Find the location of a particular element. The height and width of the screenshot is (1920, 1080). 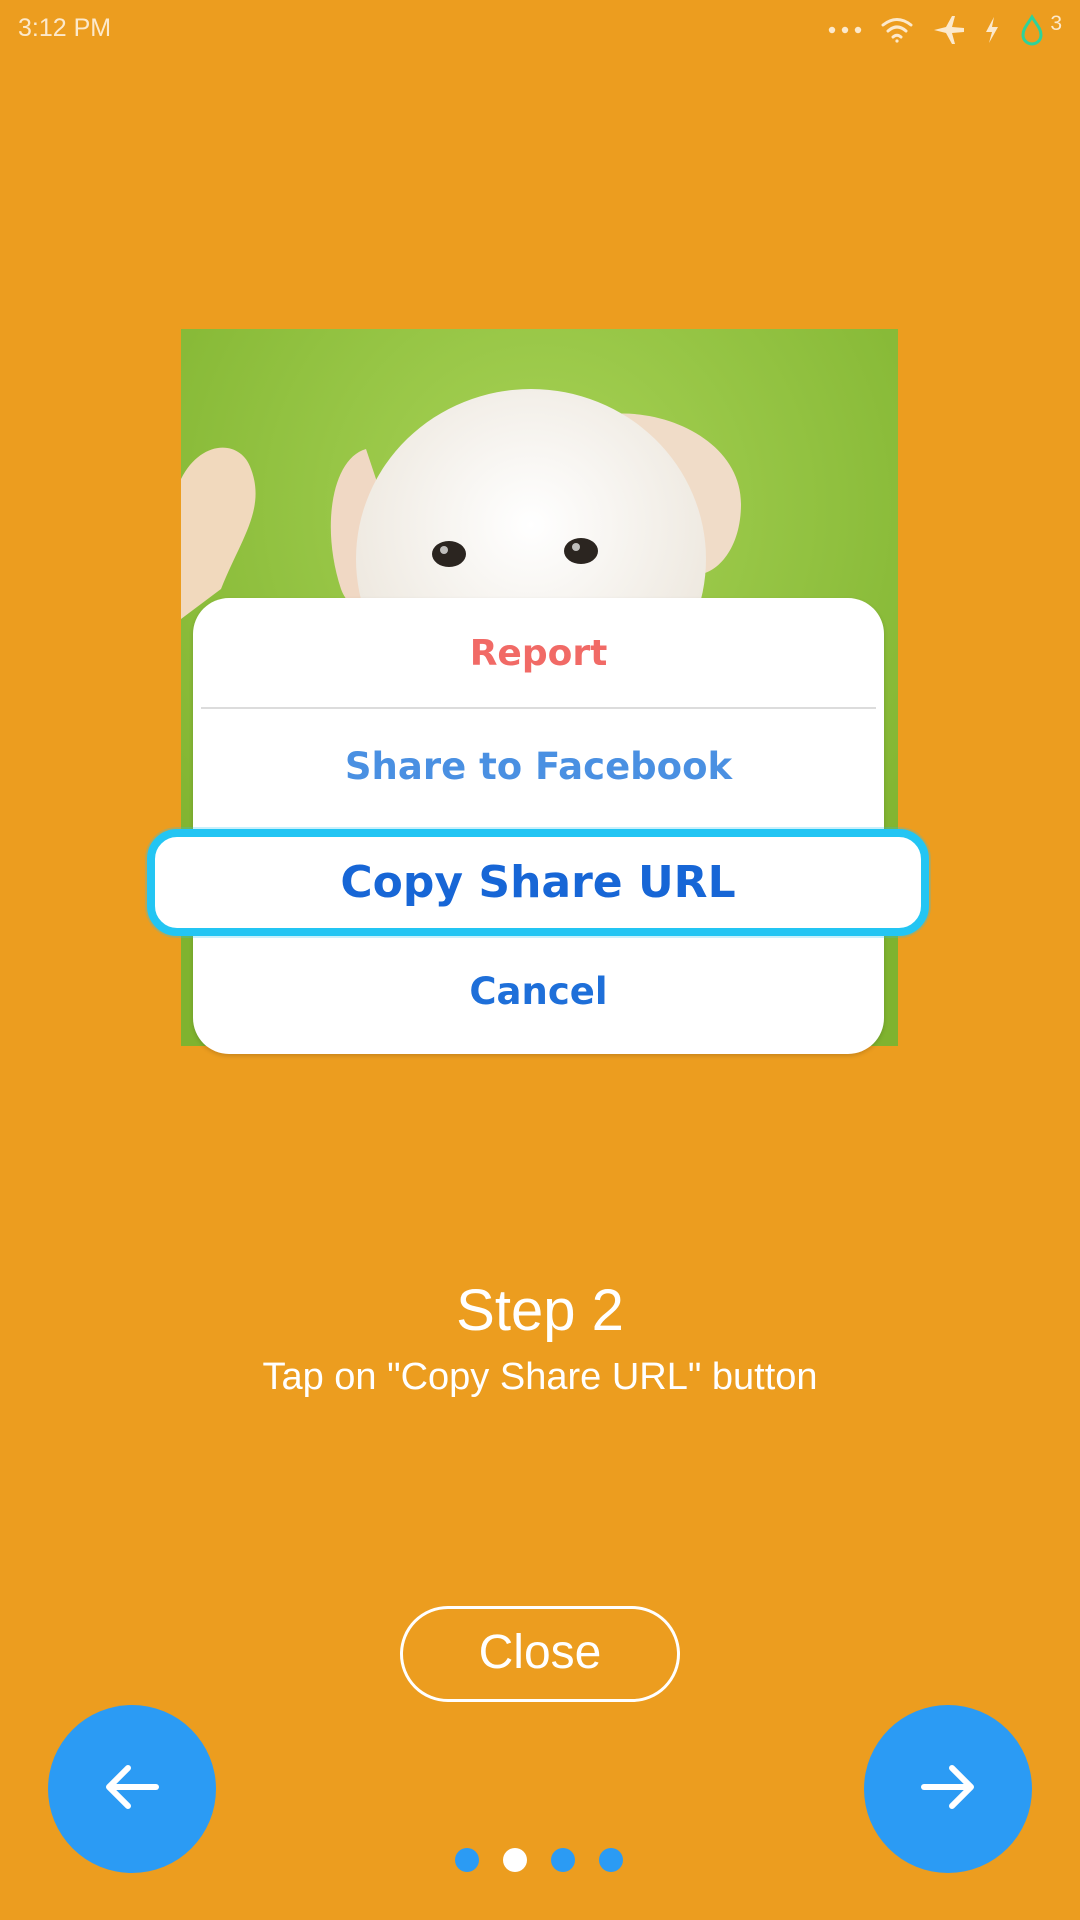

report-option: Report is located at coordinates (538, 654).